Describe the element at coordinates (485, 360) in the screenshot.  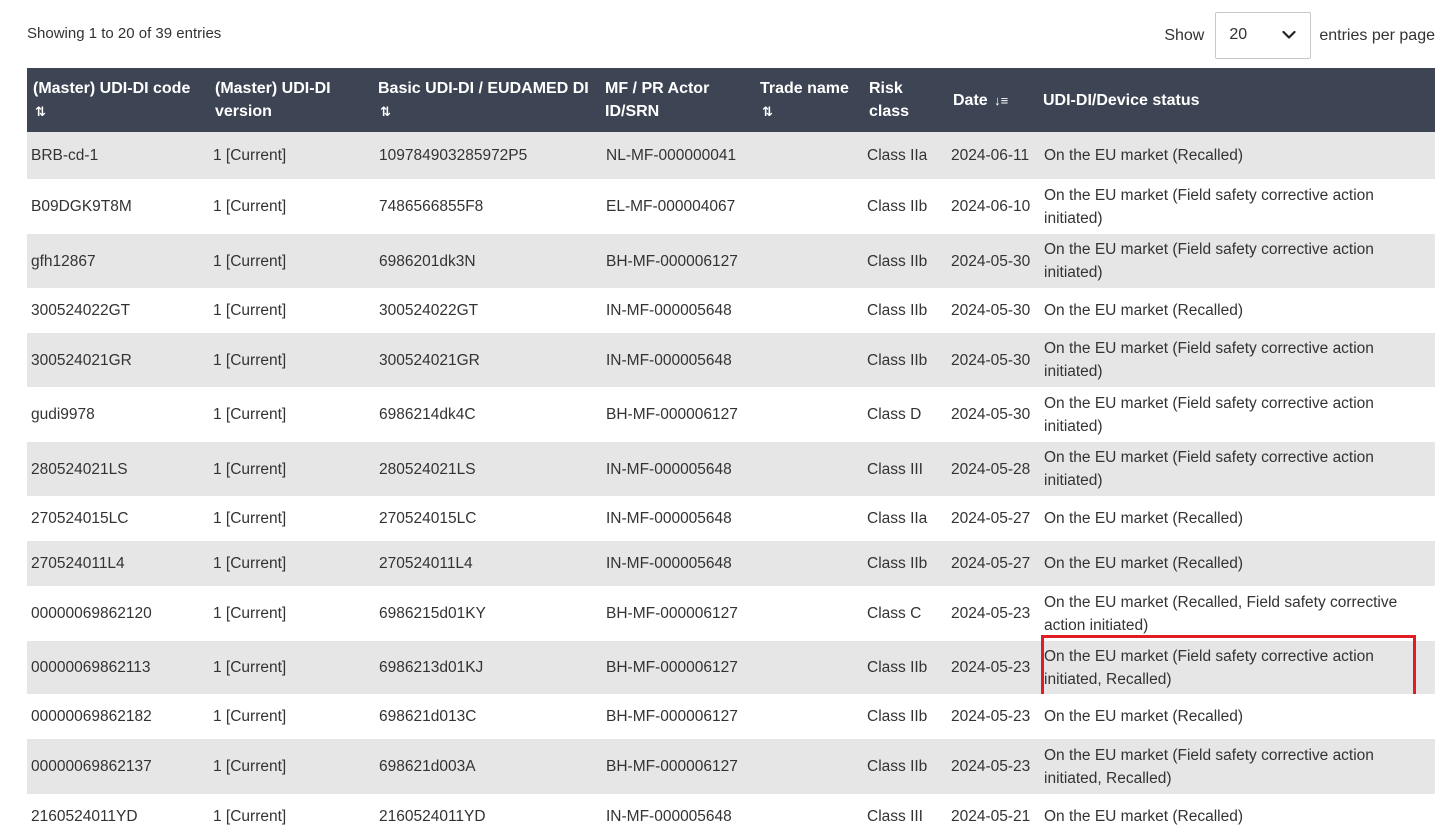
I see `cell-basic-udi-di: 300524021GR` at that location.